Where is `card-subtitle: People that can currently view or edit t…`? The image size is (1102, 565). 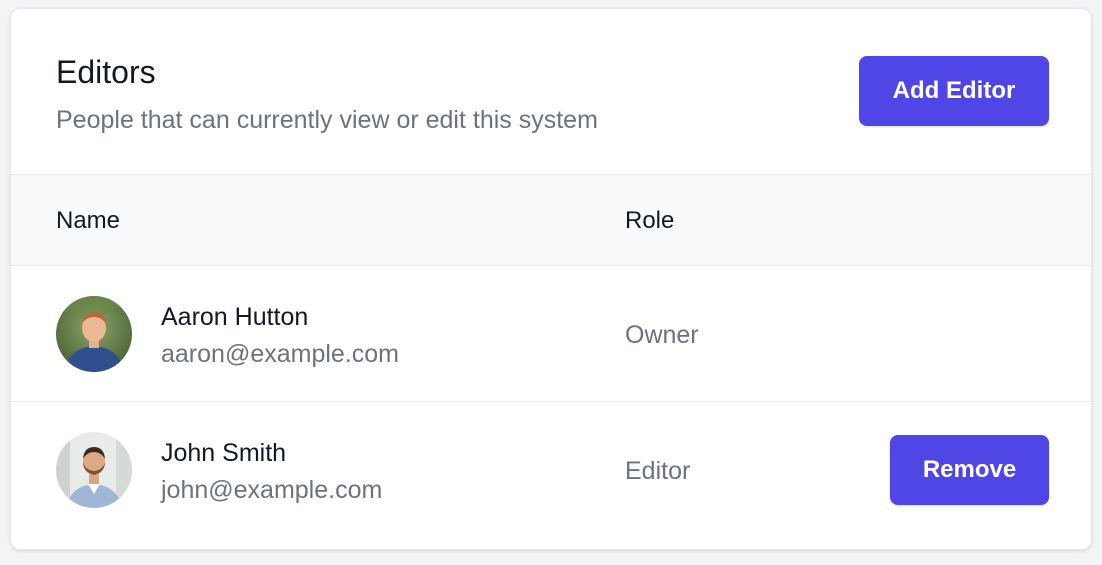 card-subtitle: People that can currently view or edit t… is located at coordinates (327, 120).